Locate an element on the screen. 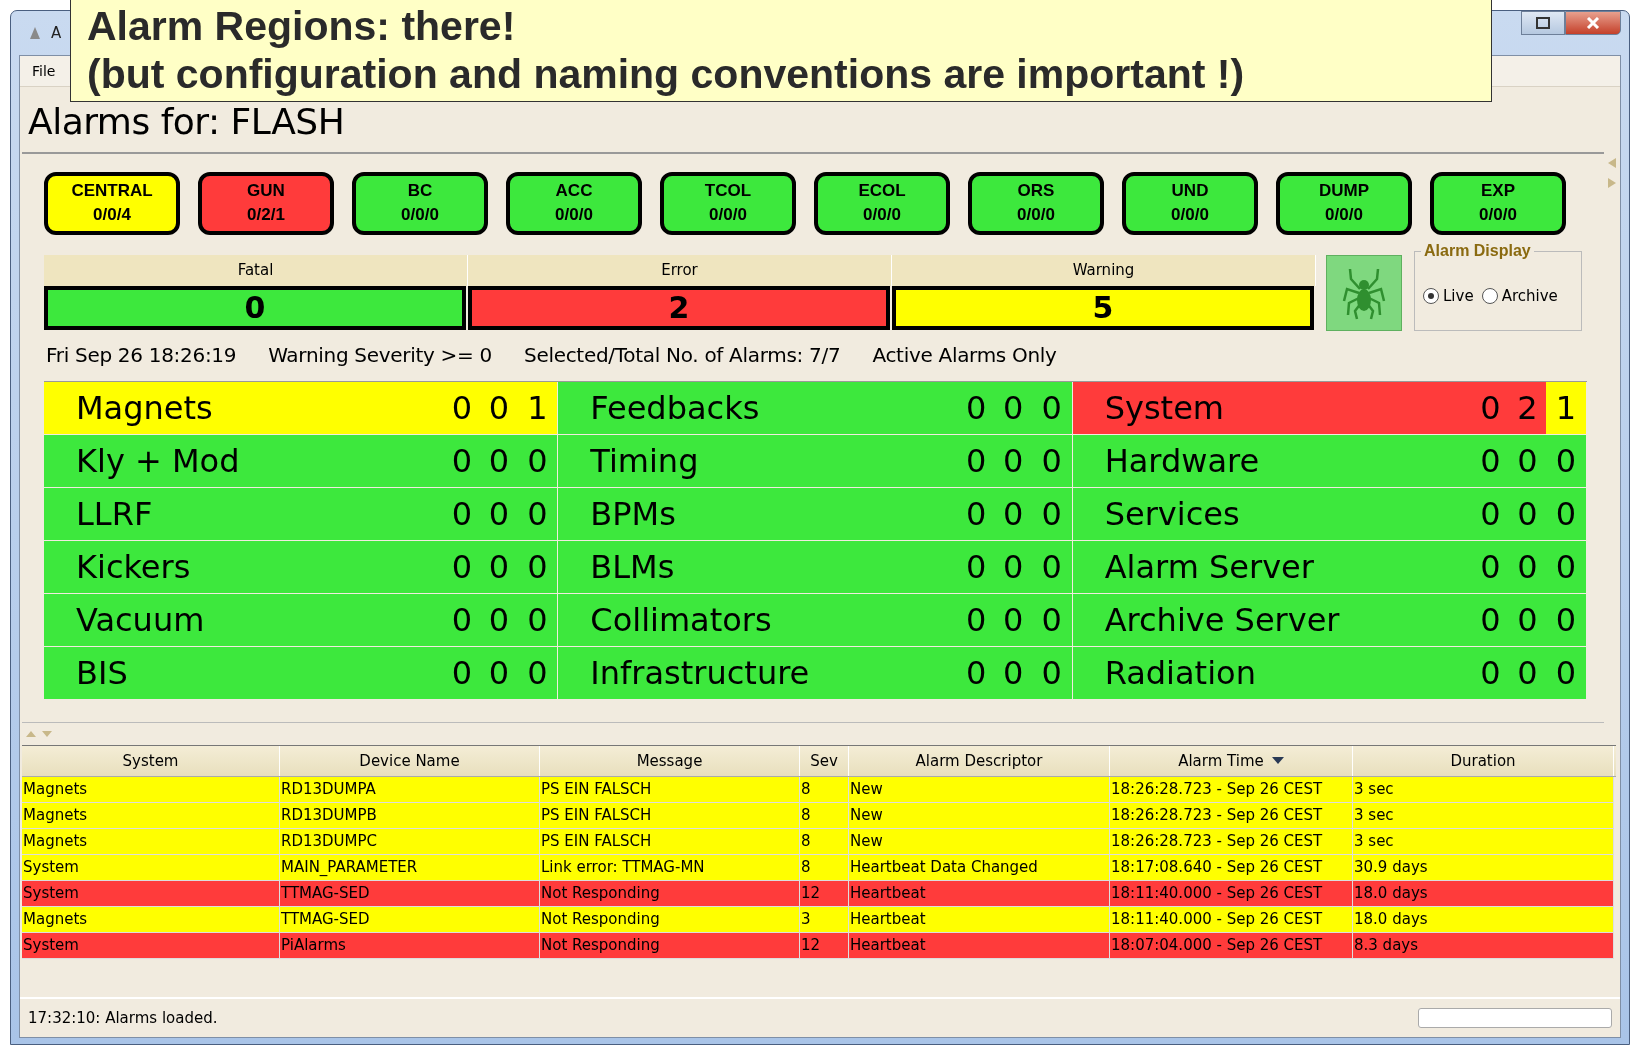  region-button: ORS 0/0/0 is located at coordinates (1036, 203).